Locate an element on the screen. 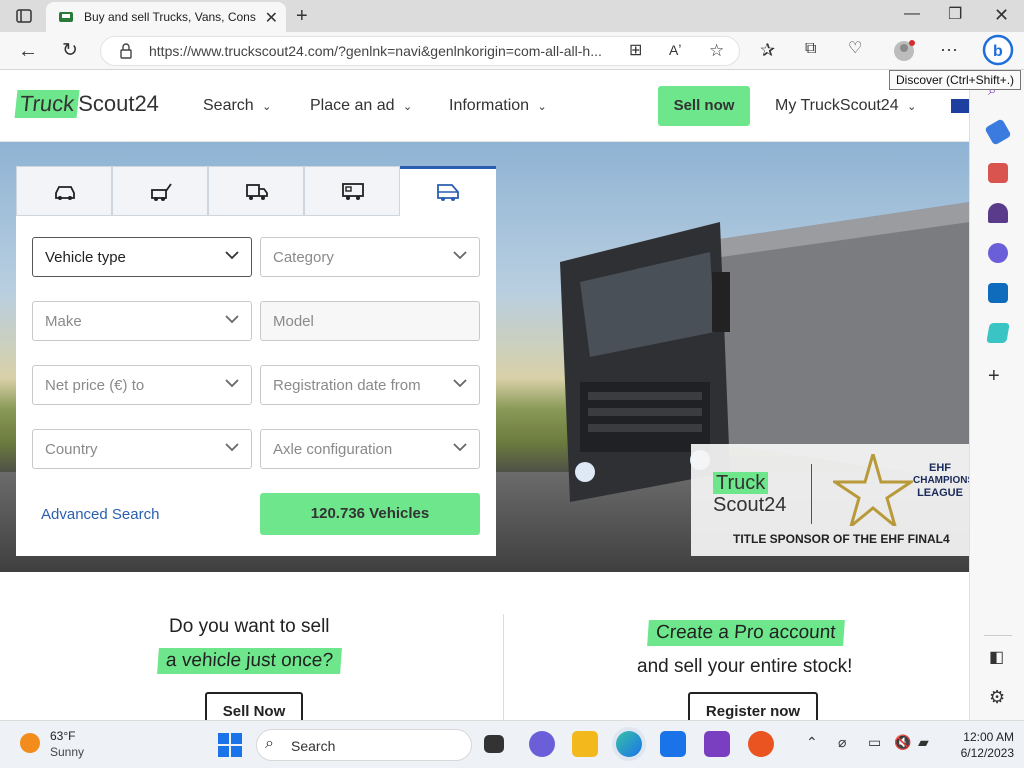 This screenshot has width=1024, height=768. make-label: Make is located at coordinates (63, 321).